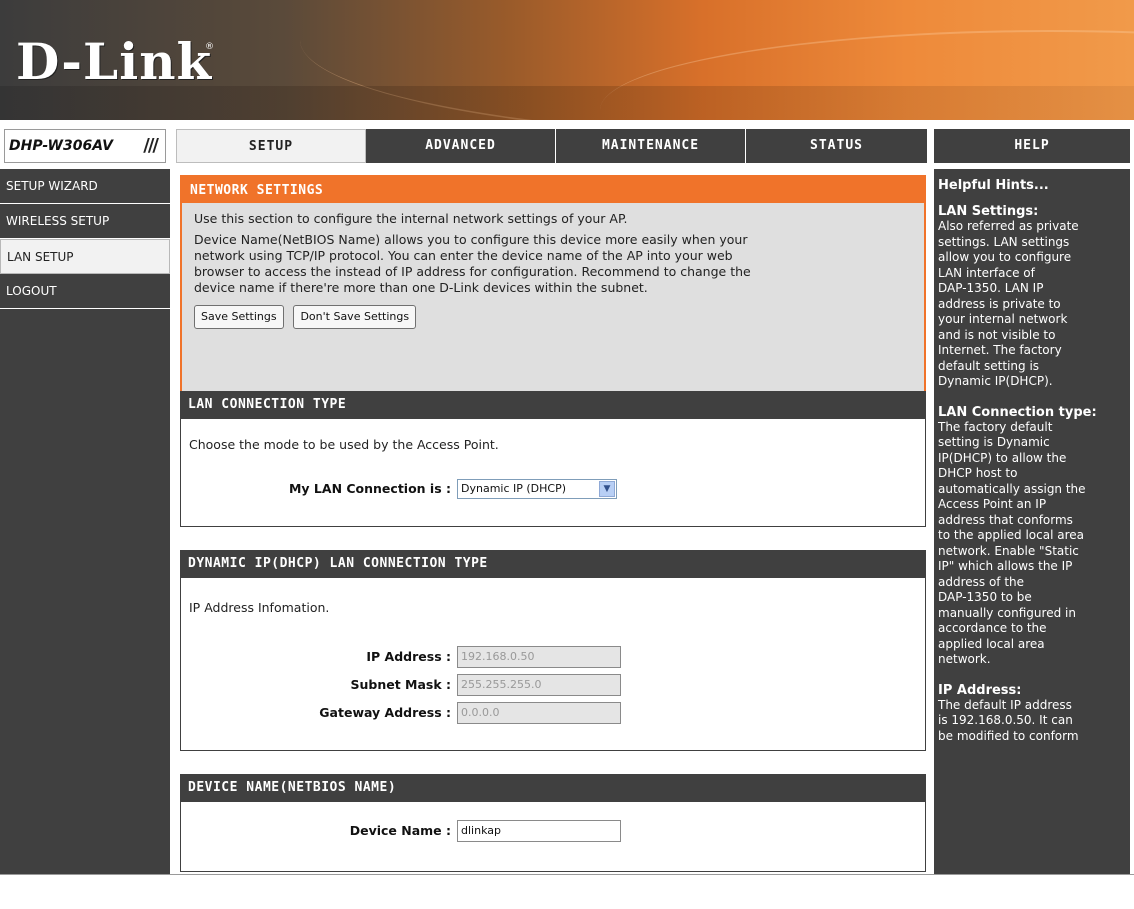 This screenshot has width=1134, height=909. I want to click on banner-band, so click(567, 103).